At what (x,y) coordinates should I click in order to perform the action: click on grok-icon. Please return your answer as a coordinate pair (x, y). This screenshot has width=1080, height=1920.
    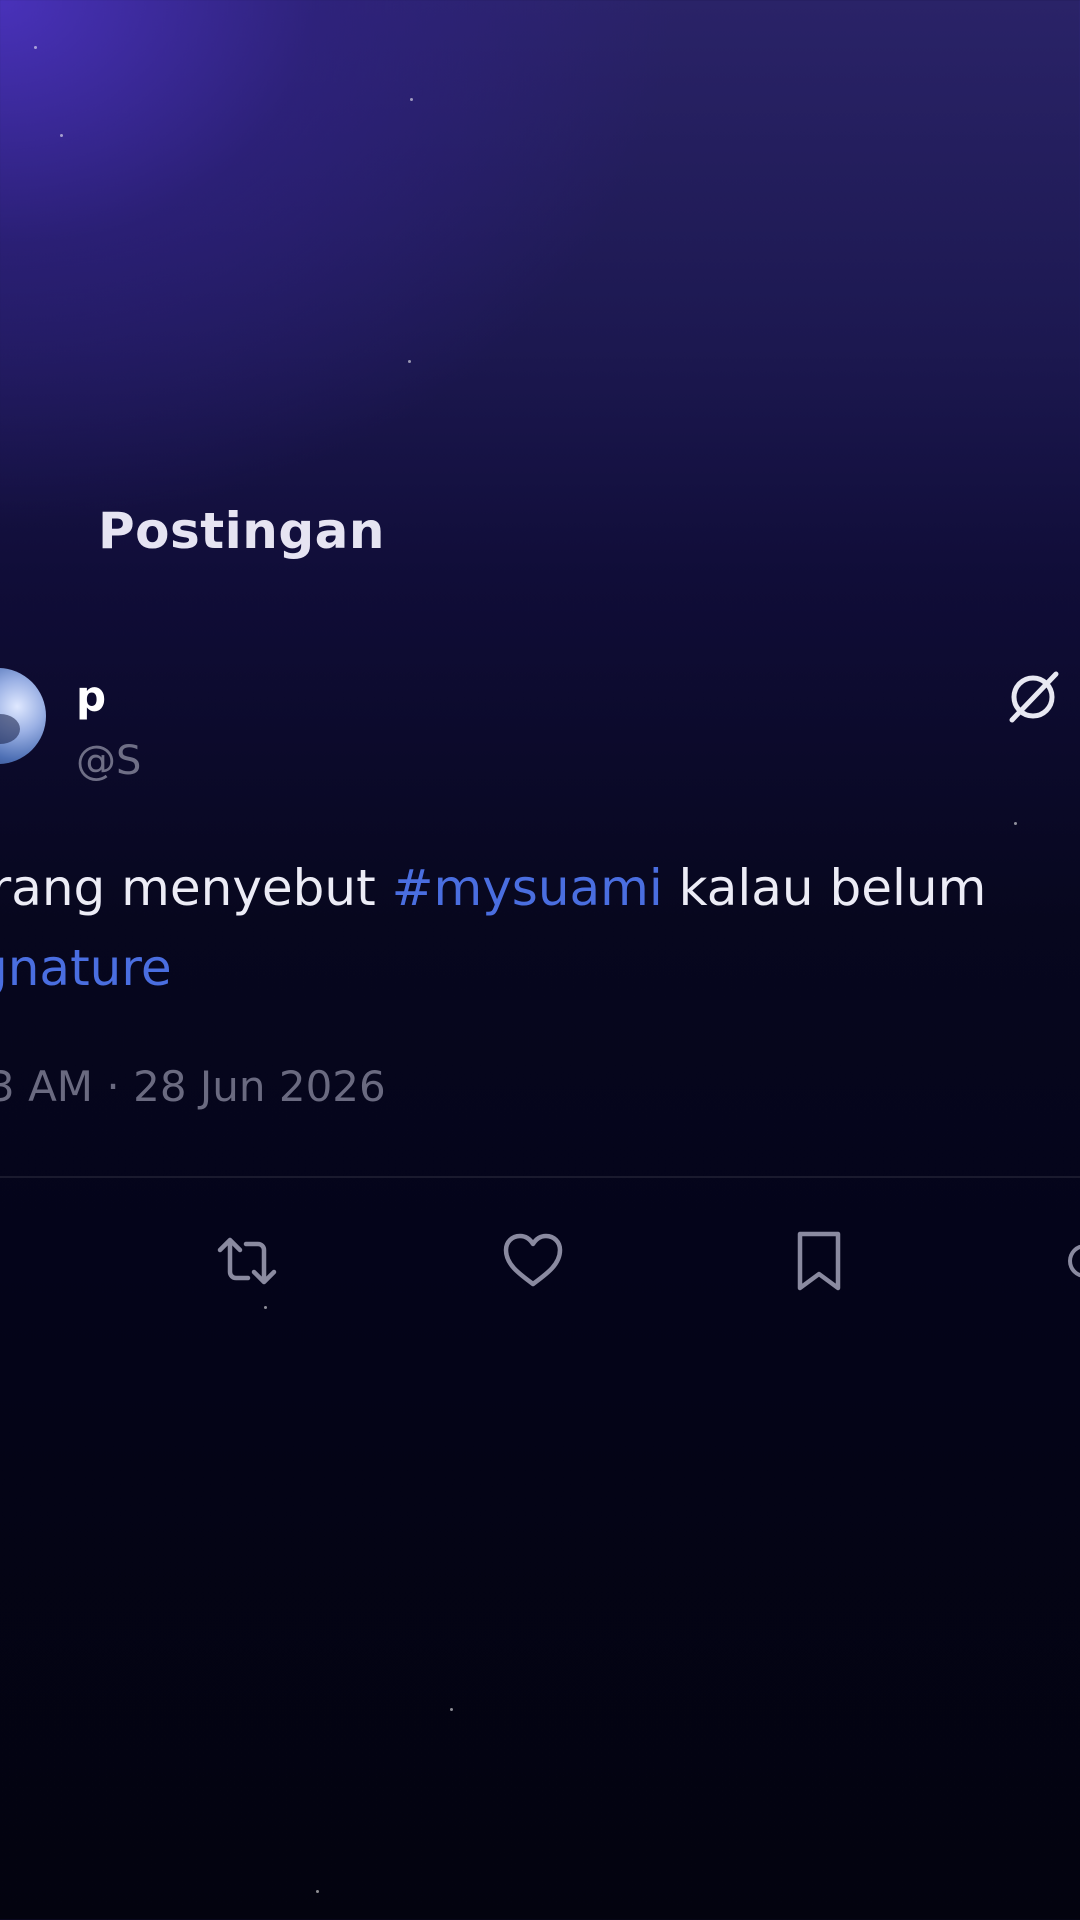
    Looking at the image, I should click on (1033, 697).